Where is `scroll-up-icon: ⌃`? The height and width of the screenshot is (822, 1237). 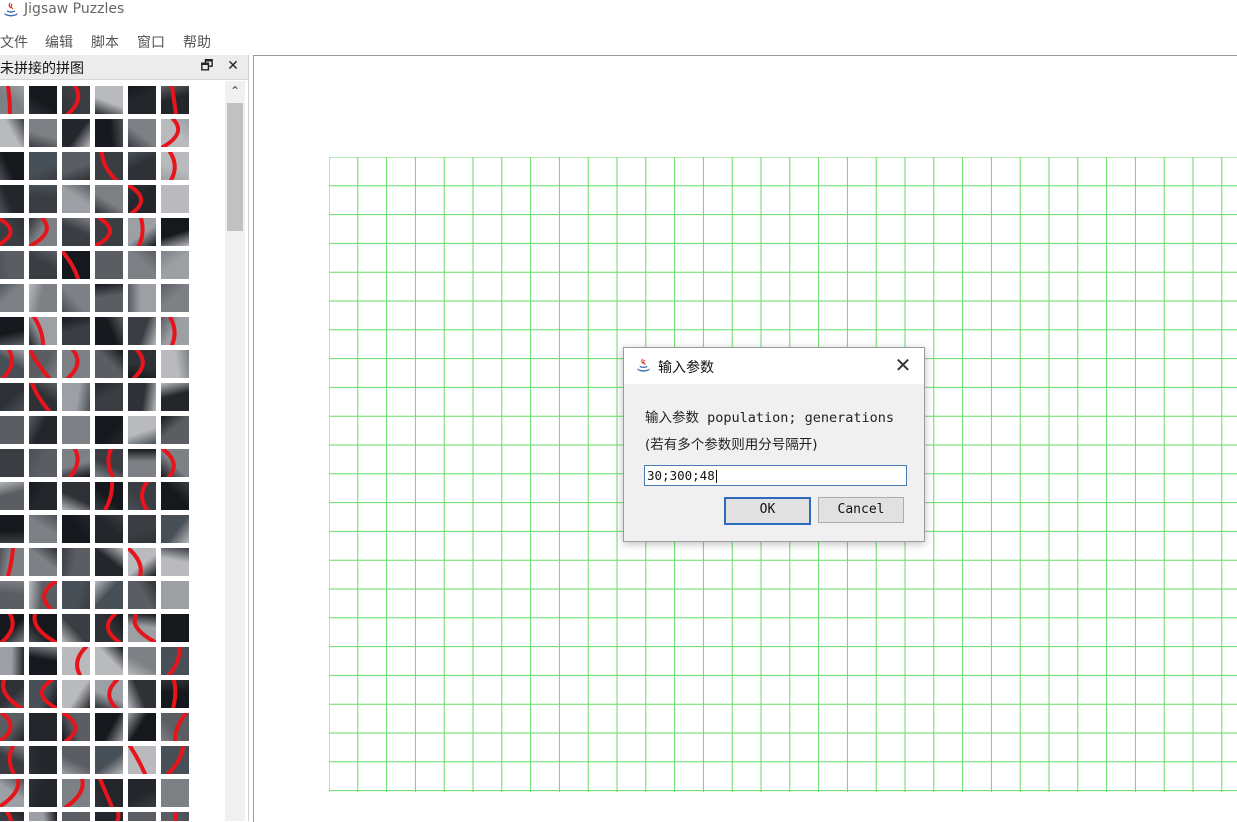
scroll-up-icon: ⌃ is located at coordinates (235, 91).